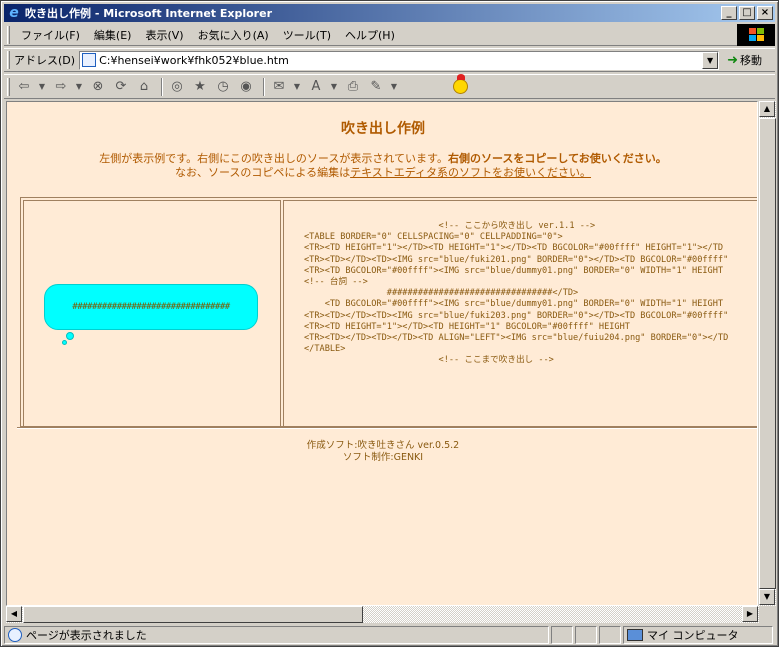 The height and width of the screenshot is (647, 779). What do you see at coordinates (729, 13) in the screenshot?
I see `minimize-button: _` at bounding box center [729, 13].